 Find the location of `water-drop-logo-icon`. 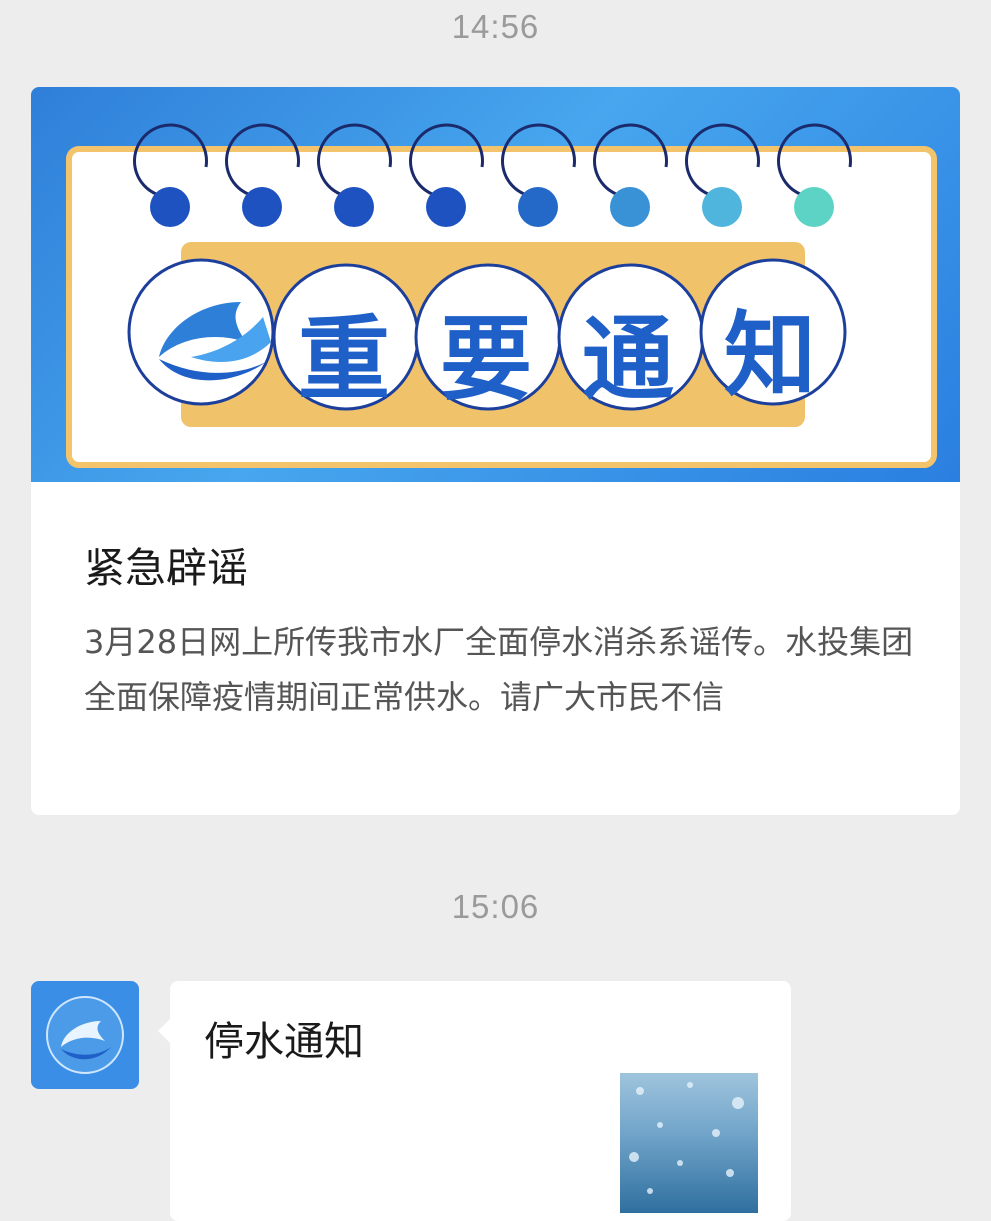

water-drop-logo-icon is located at coordinates (85, 1035).